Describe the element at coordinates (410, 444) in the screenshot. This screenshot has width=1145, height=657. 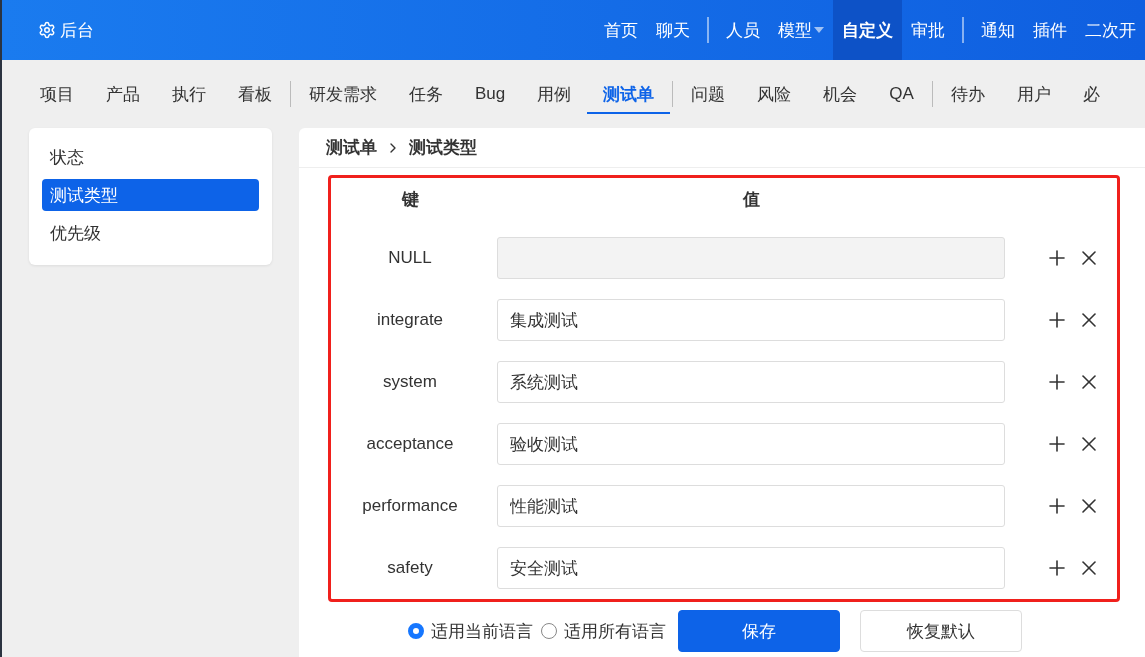
I see `key-label: acceptance` at that location.